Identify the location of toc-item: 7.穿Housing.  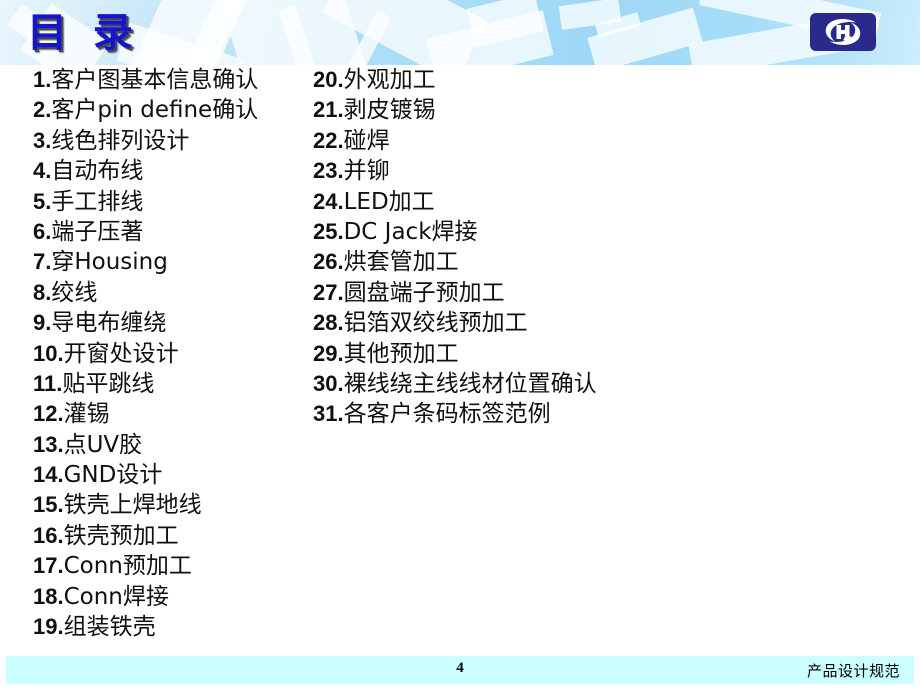
(173, 262).